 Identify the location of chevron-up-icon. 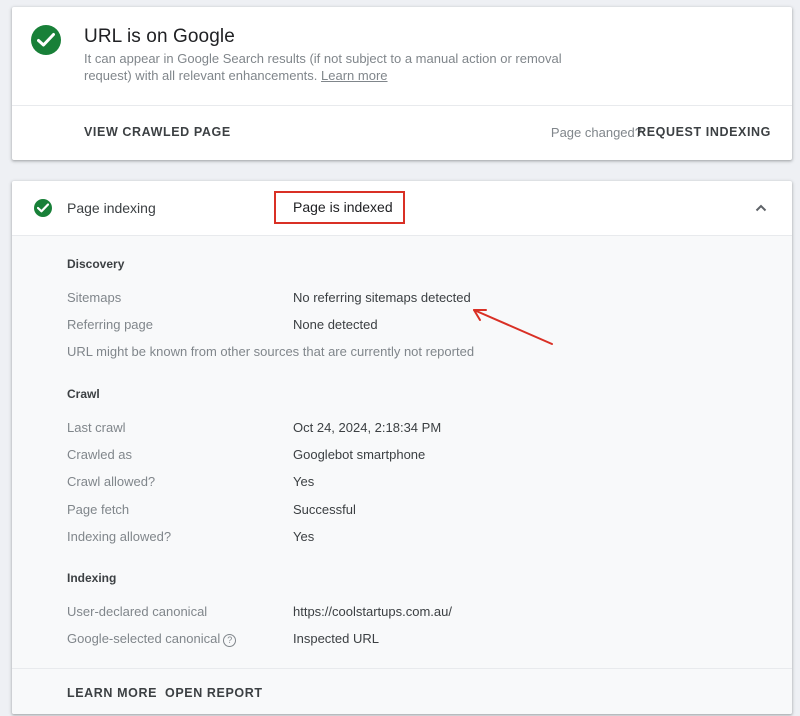
(761, 208).